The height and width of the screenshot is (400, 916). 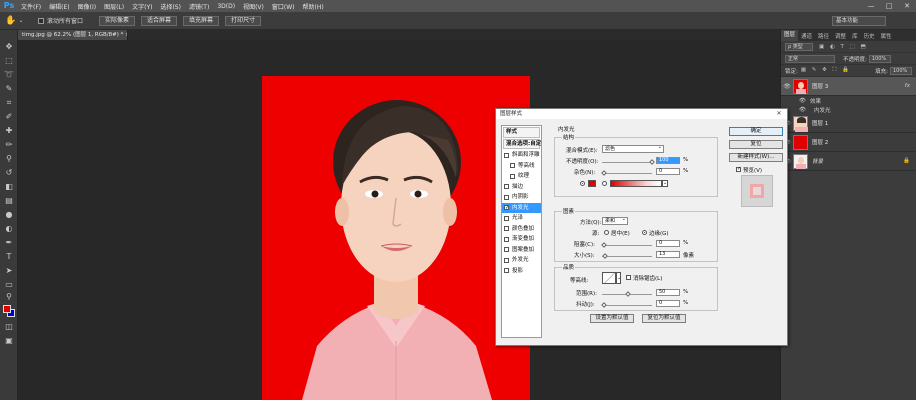 What do you see at coordinates (664, 318) in the screenshot?
I see `reset-to-default-button: 复位为默认值` at bounding box center [664, 318].